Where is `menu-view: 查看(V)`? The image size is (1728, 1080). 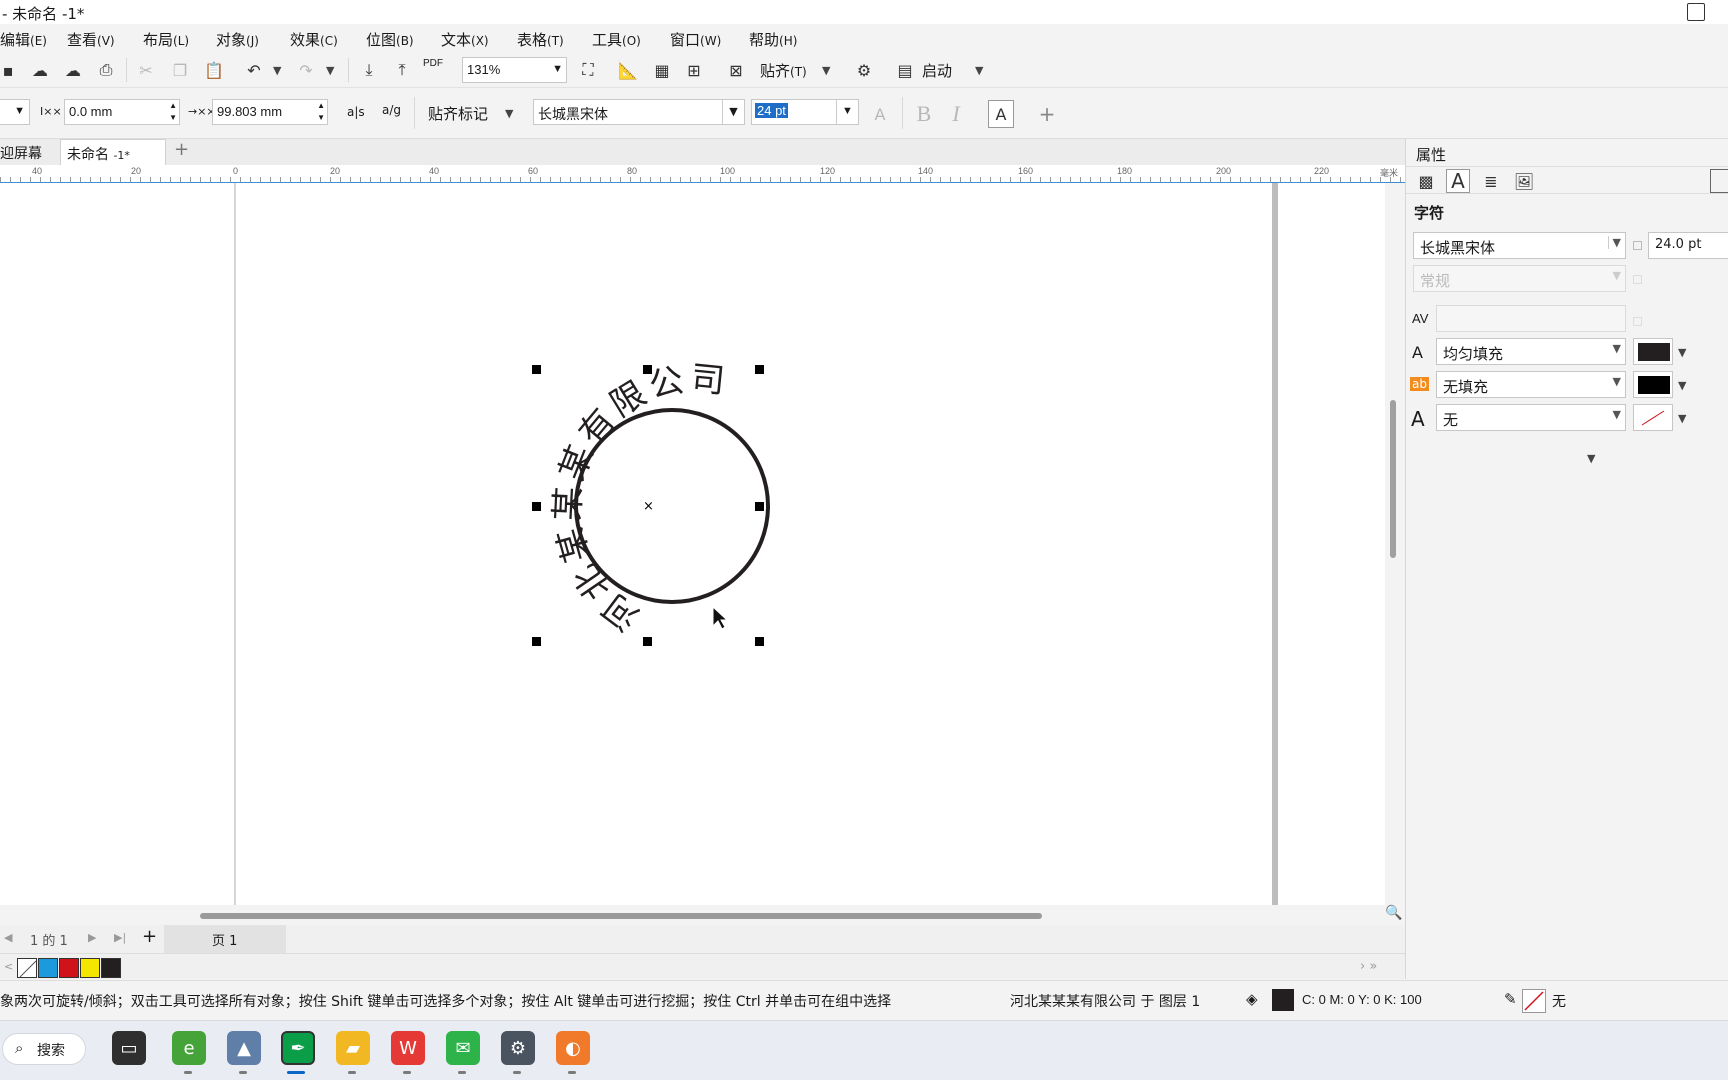 menu-view: 查看(V) is located at coordinates (91, 39).